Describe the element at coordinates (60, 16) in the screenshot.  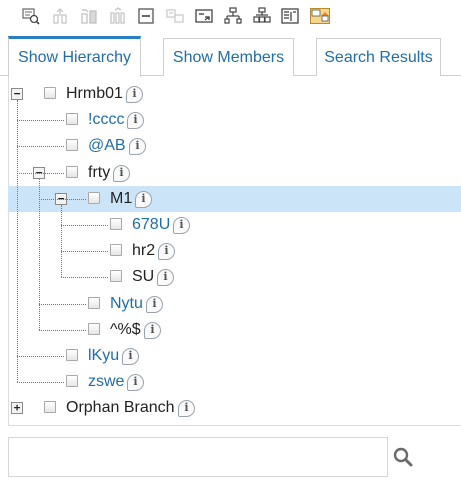
I see `move-up-icon` at that location.